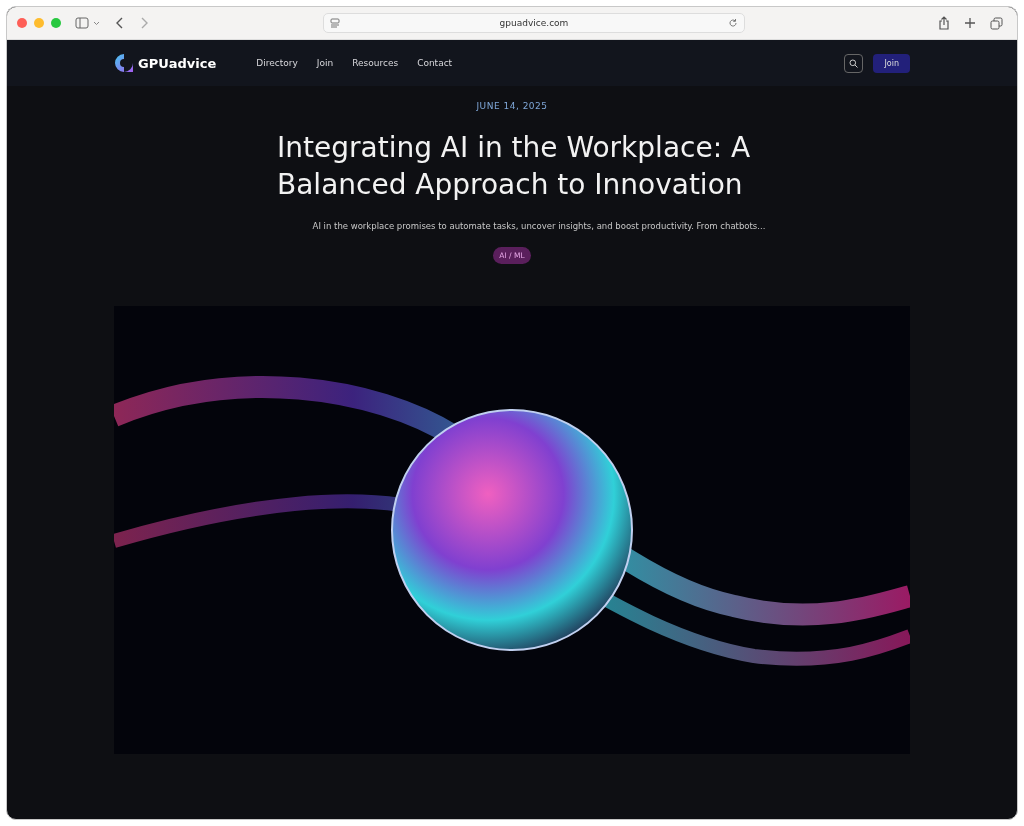 Image resolution: width=1024 pixels, height=826 pixels. I want to click on tabs-overview-icon, so click(996, 23).